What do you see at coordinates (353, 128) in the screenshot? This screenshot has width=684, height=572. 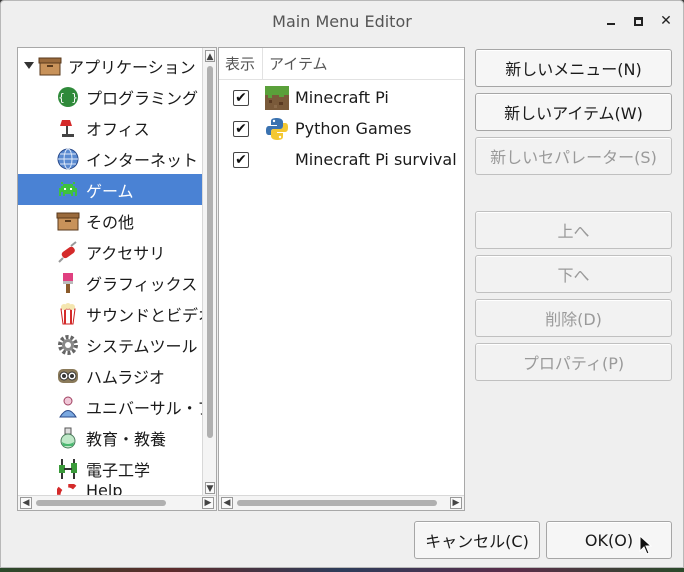 I see `item-label: Python Games` at bounding box center [353, 128].